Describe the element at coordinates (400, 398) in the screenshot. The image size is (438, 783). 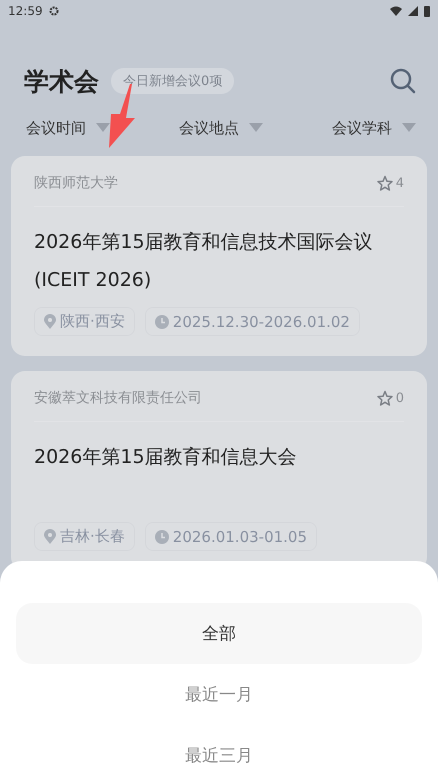
I see `favorite-count: 0` at that location.